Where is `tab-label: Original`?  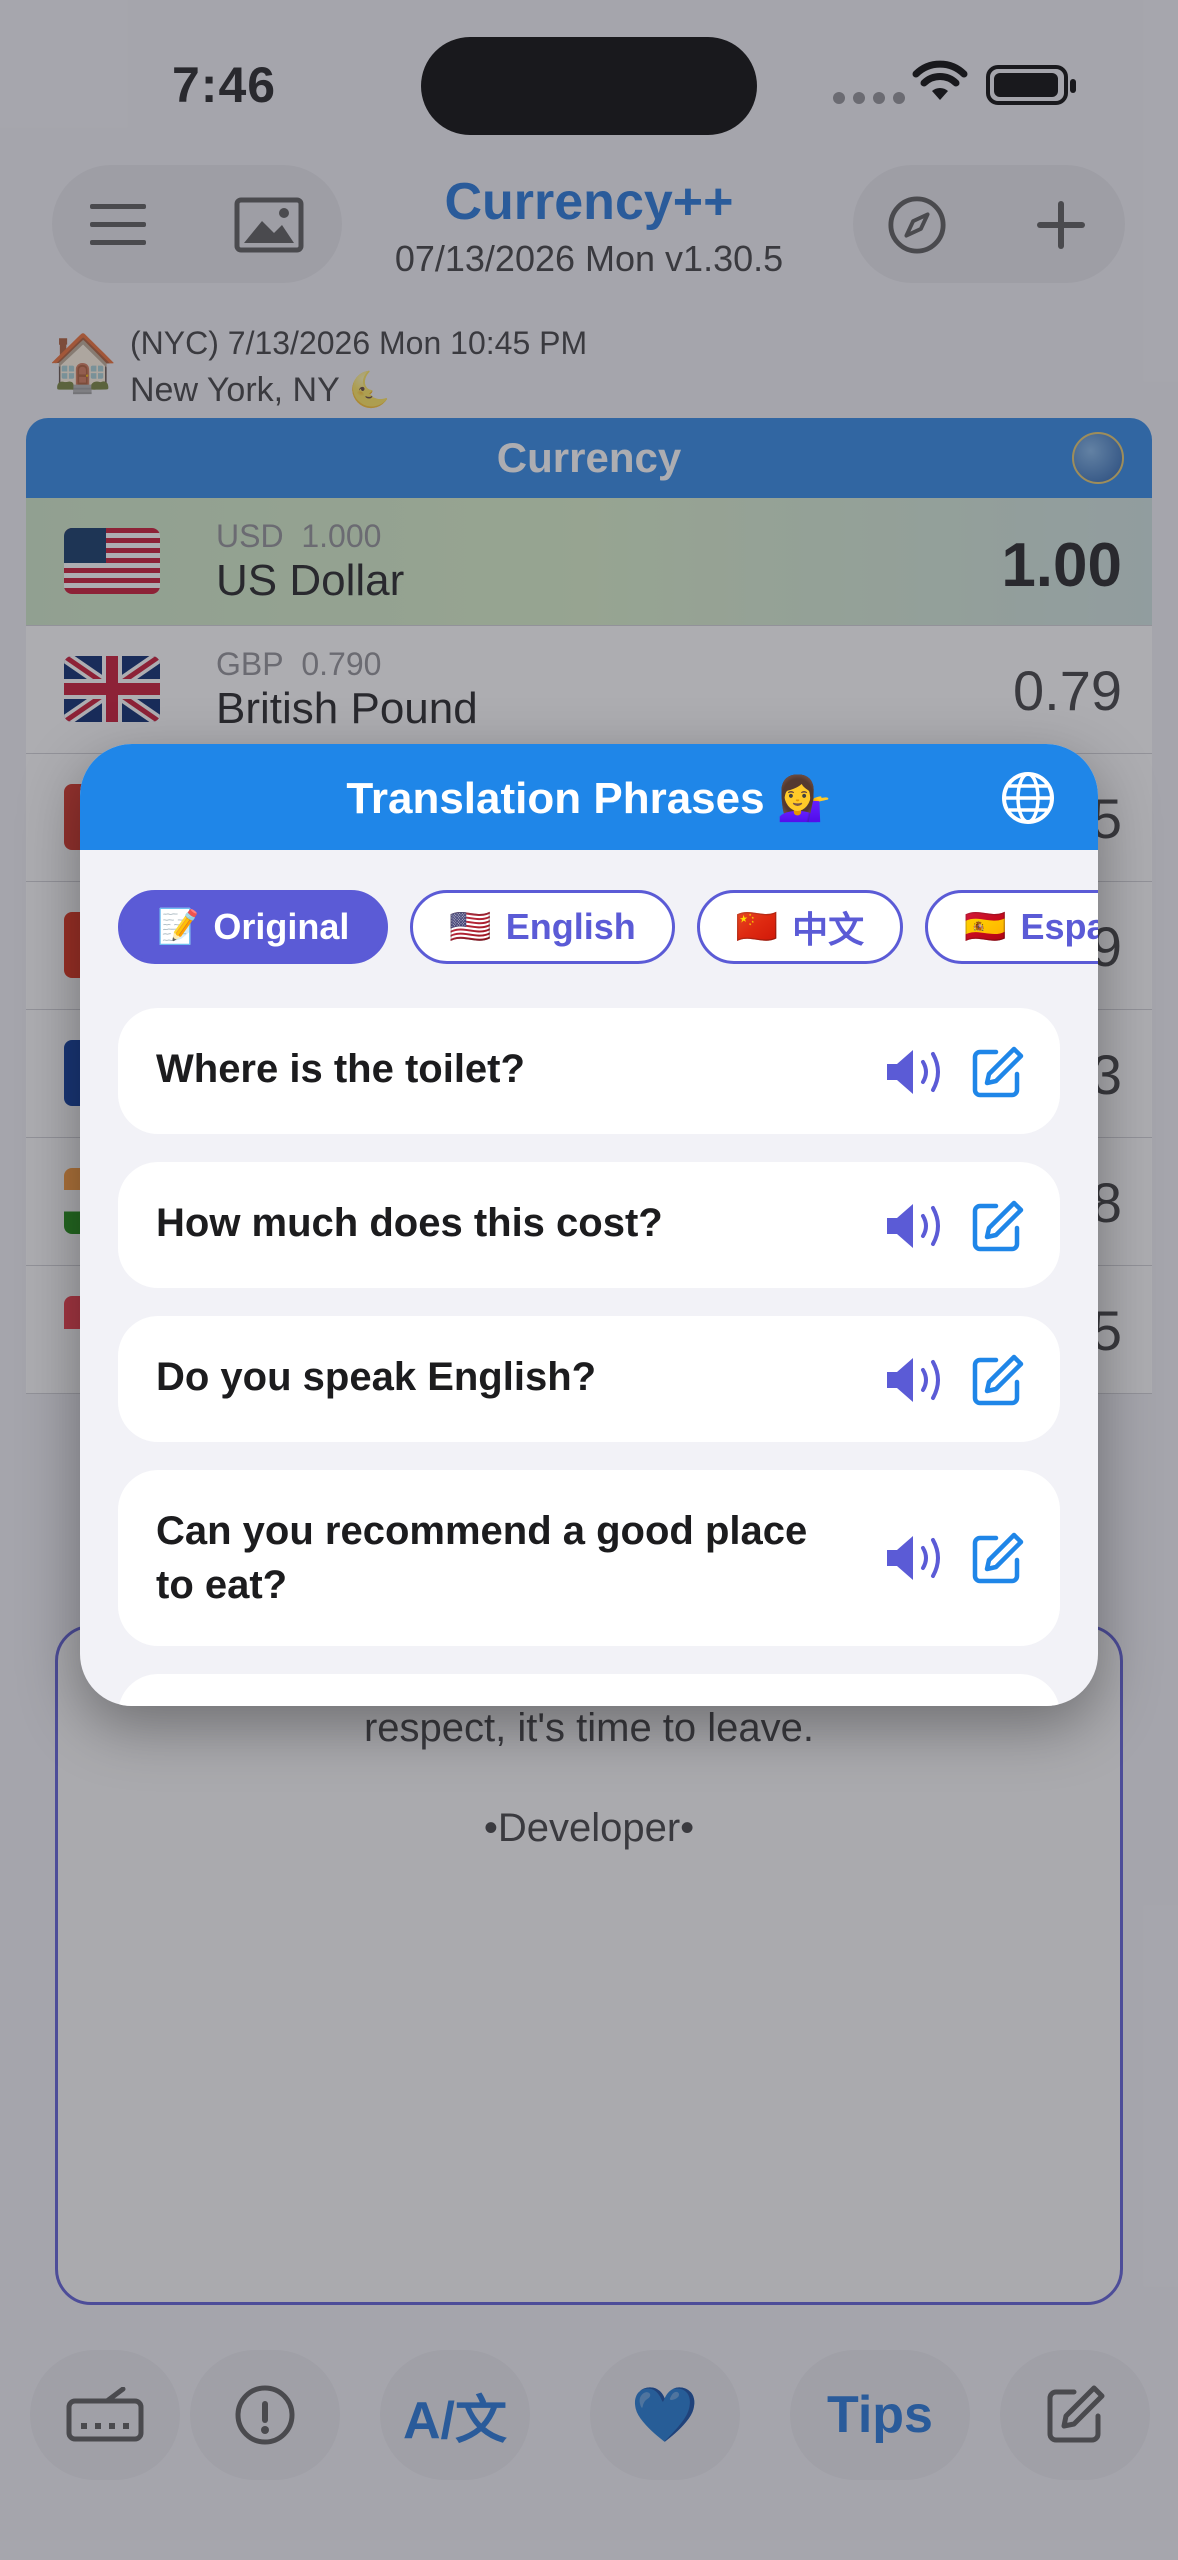 tab-label: Original is located at coordinates (281, 926).